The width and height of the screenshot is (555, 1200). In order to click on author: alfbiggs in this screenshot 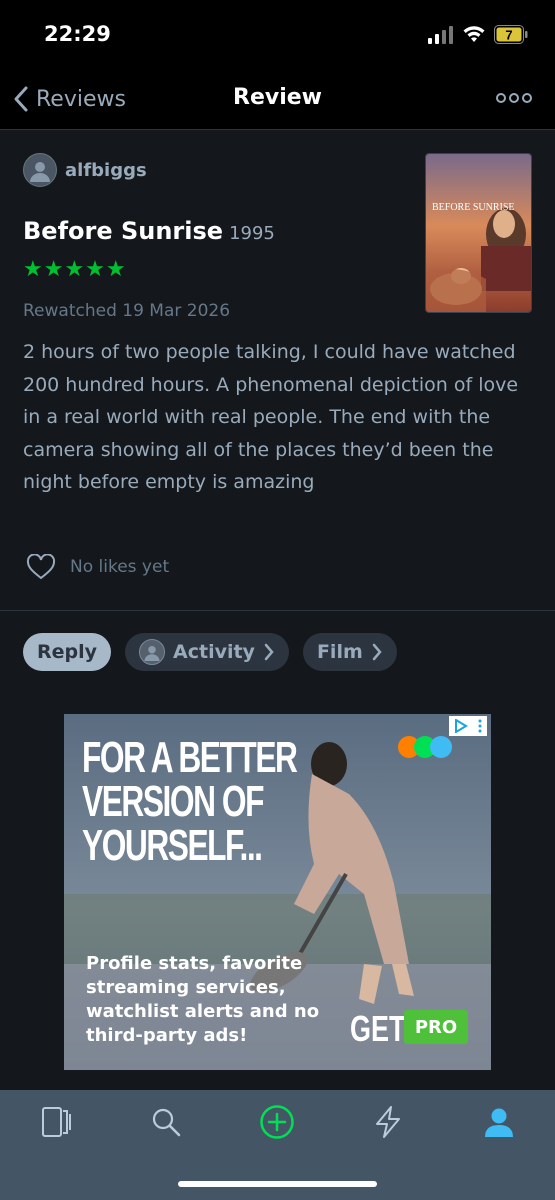, I will do `click(85, 170)`.